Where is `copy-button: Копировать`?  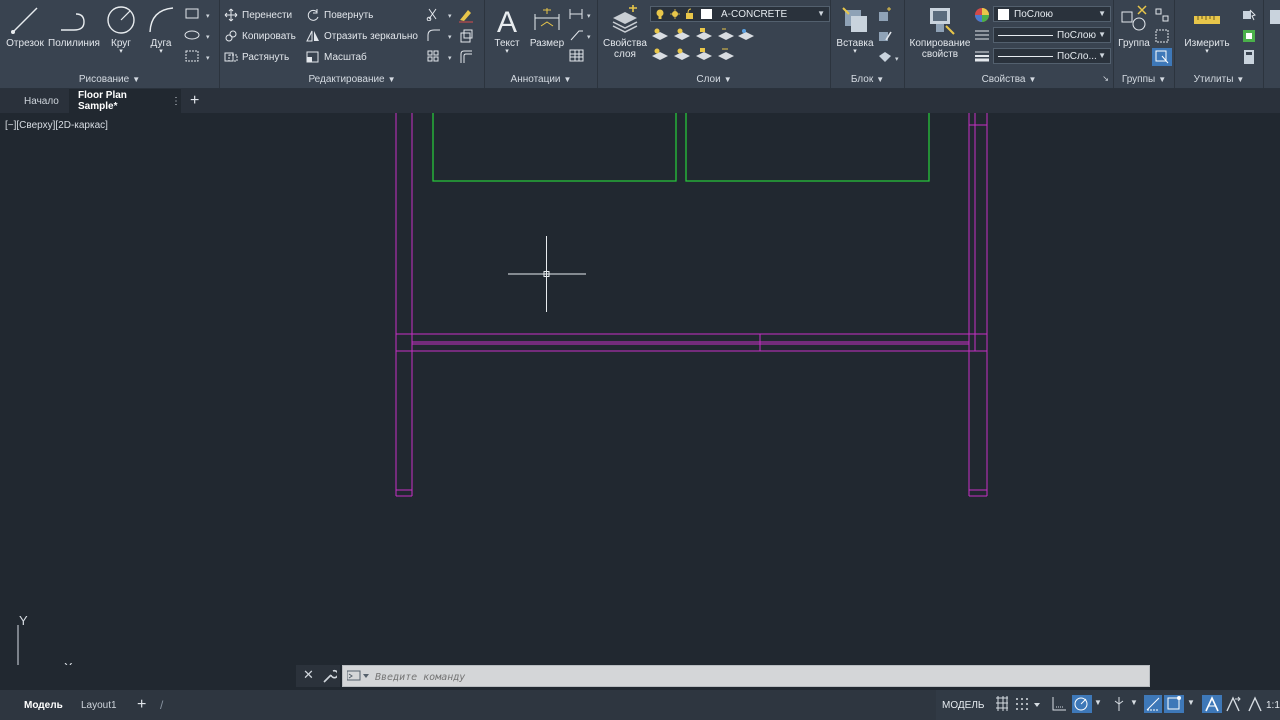
copy-button: Копировать is located at coordinates (260, 36).